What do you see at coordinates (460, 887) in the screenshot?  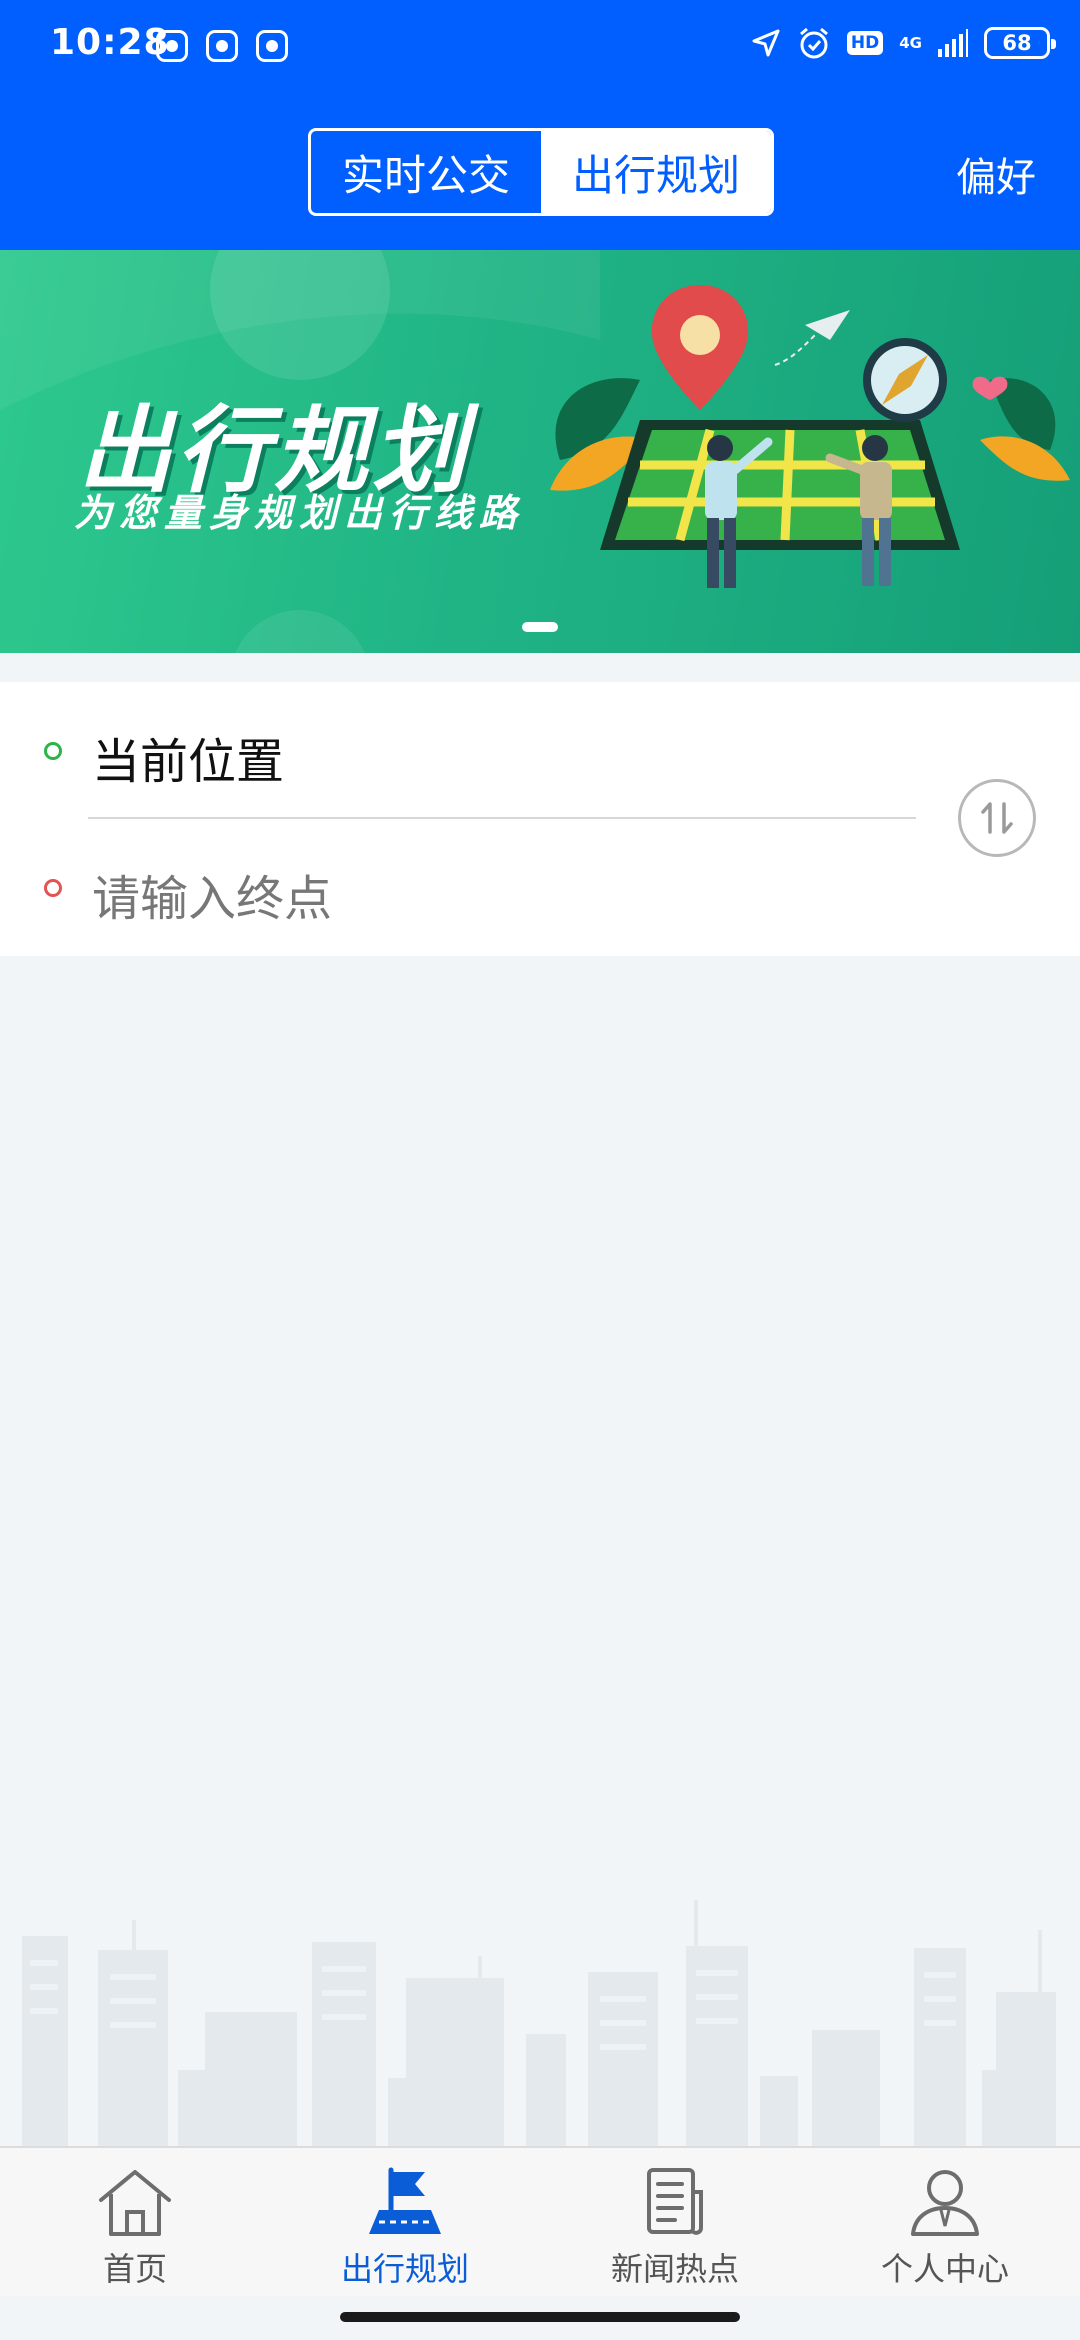 I see `destination-field: 请输入终点` at bounding box center [460, 887].